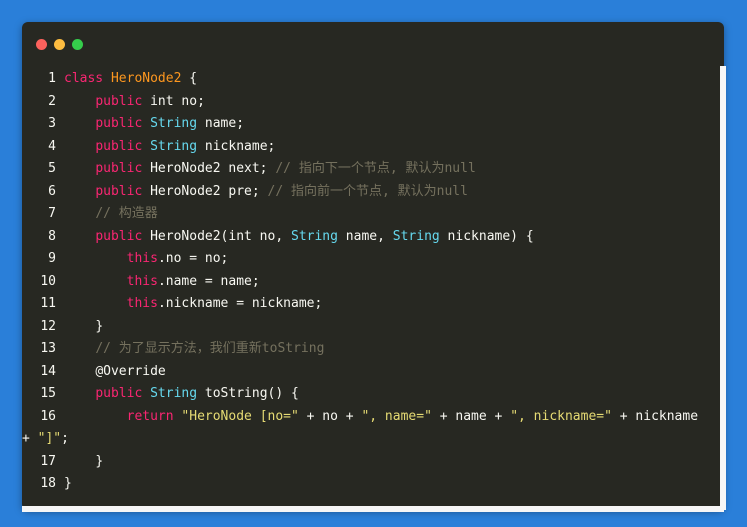 Image resolution: width=747 pixels, height=527 pixels. I want to click on code-line: 9 this.no = no;, so click(367, 259).